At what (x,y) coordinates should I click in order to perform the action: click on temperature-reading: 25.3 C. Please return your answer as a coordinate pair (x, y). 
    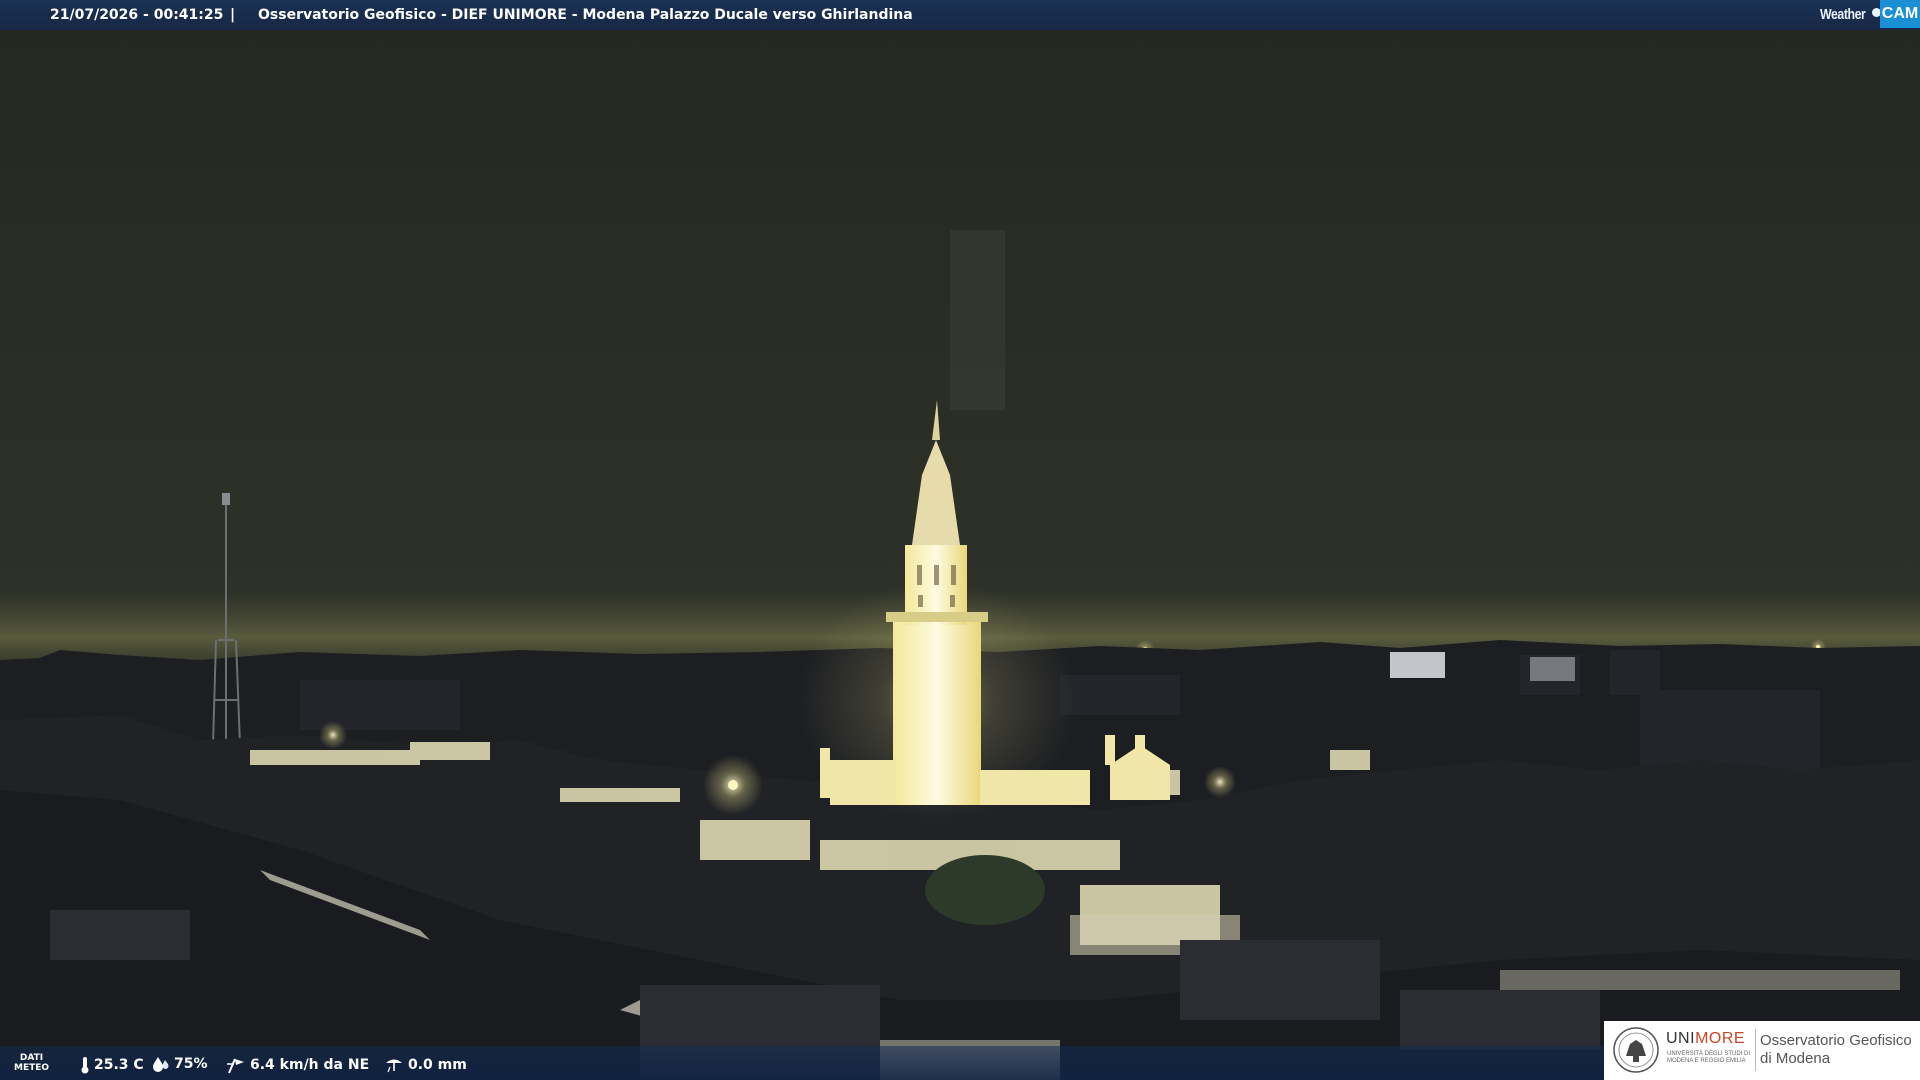
    Looking at the image, I should click on (112, 1065).